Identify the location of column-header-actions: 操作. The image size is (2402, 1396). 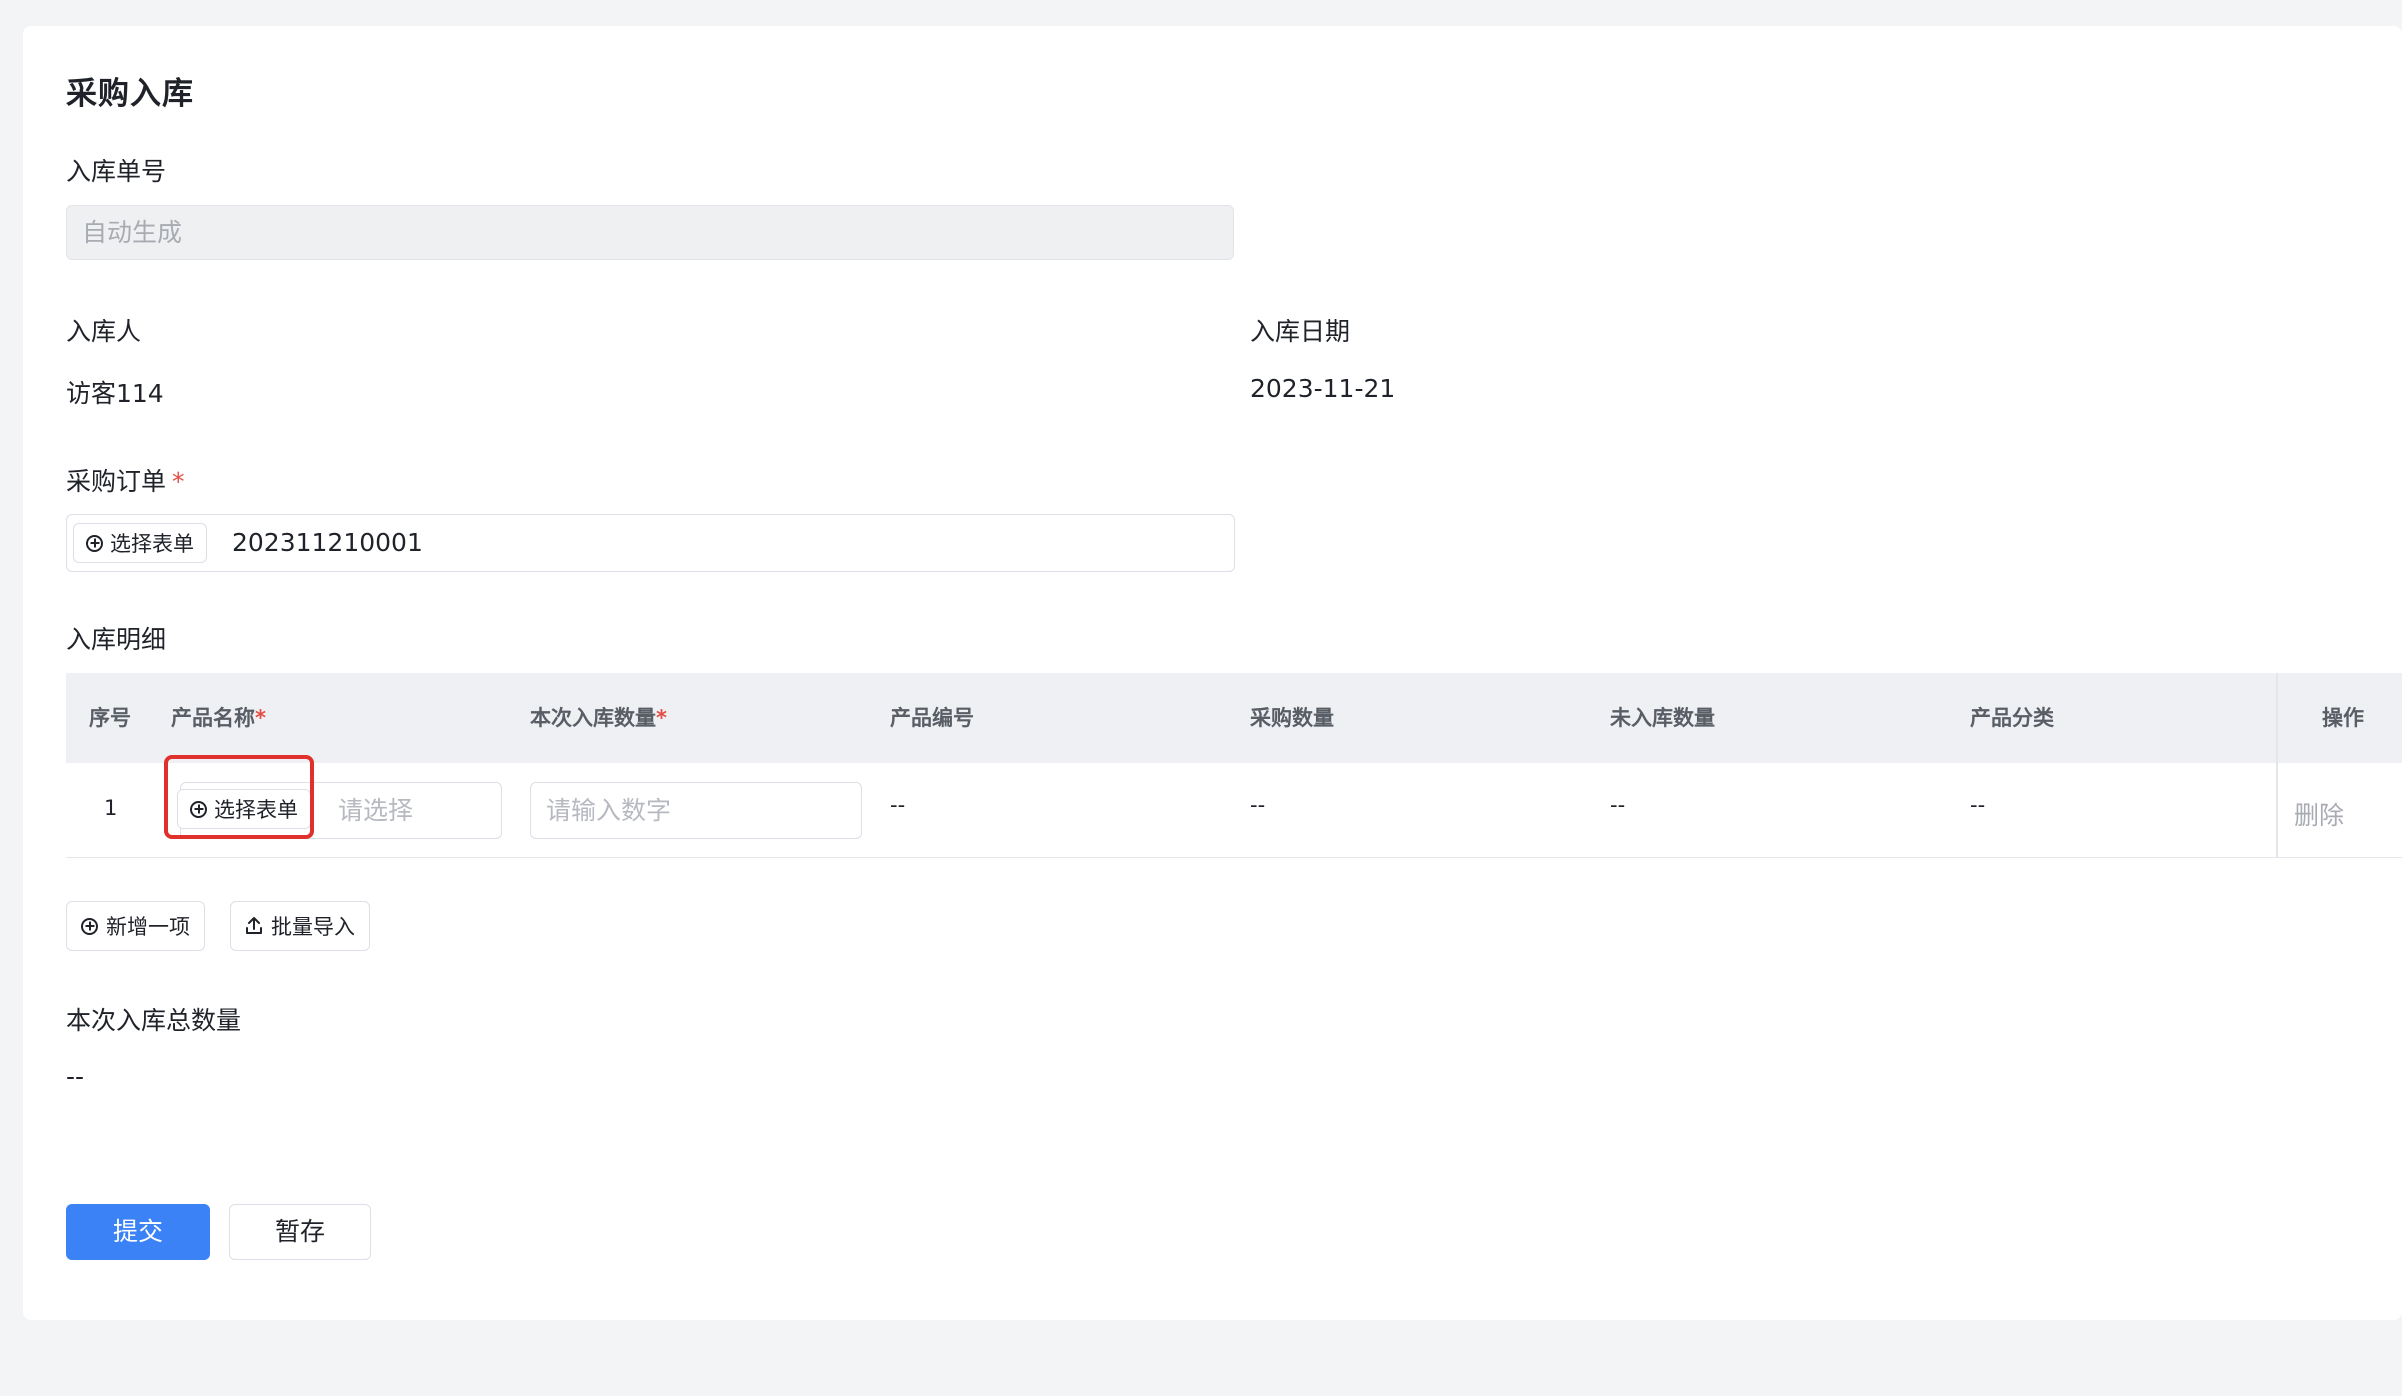
(2343, 718).